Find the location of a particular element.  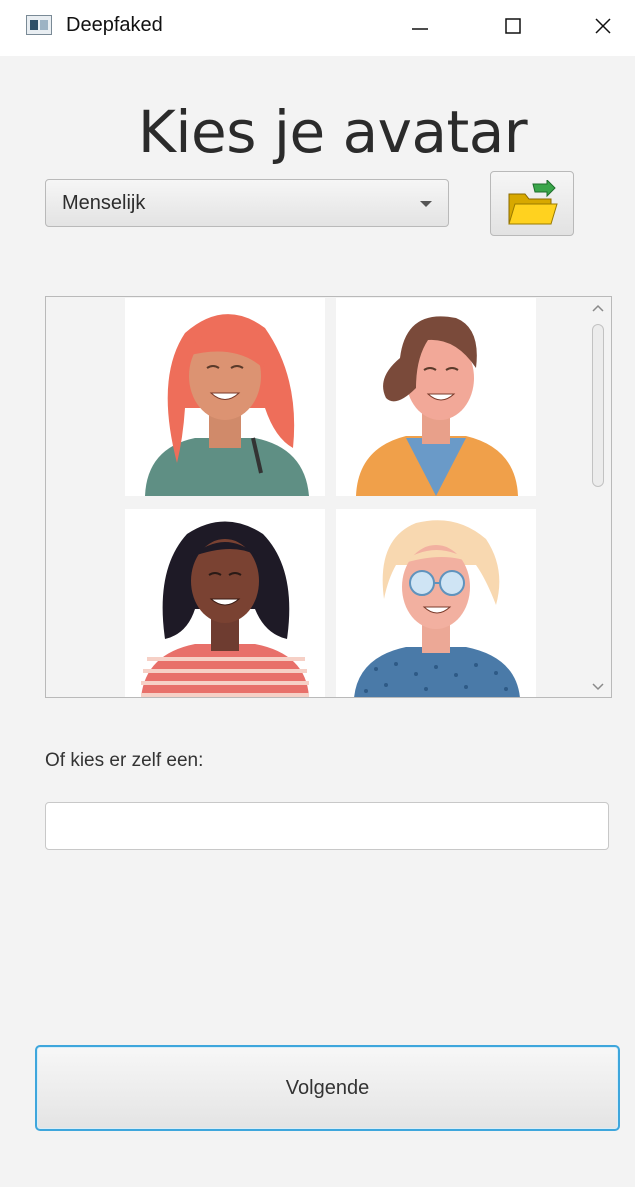

close-button is located at coordinates (603, 28).